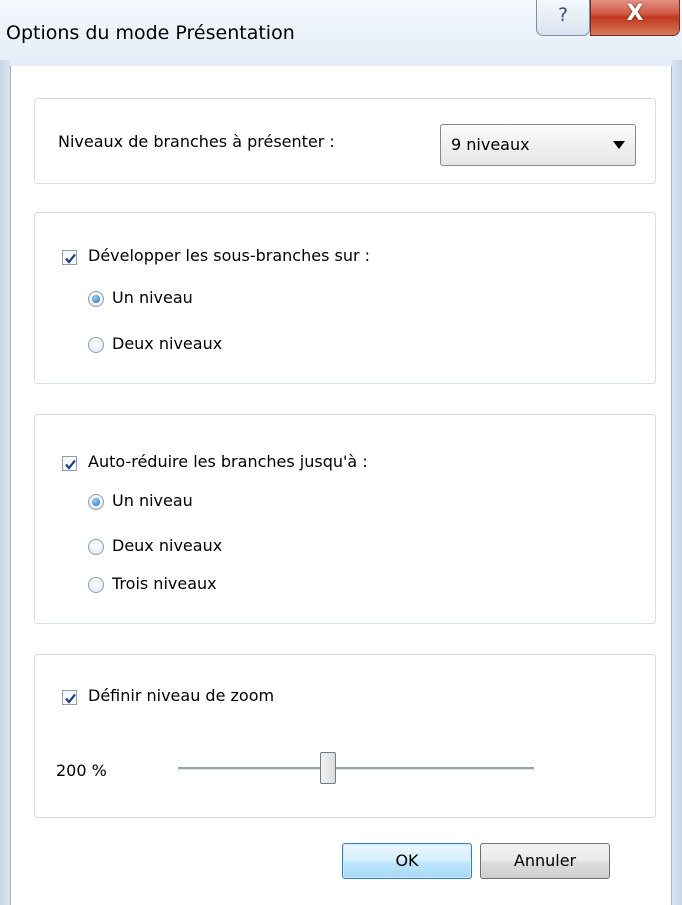 This screenshot has height=905, width=682. Describe the element at coordinates (356, 768) in the screenshot. I see `zoom-slider-track` at that location.